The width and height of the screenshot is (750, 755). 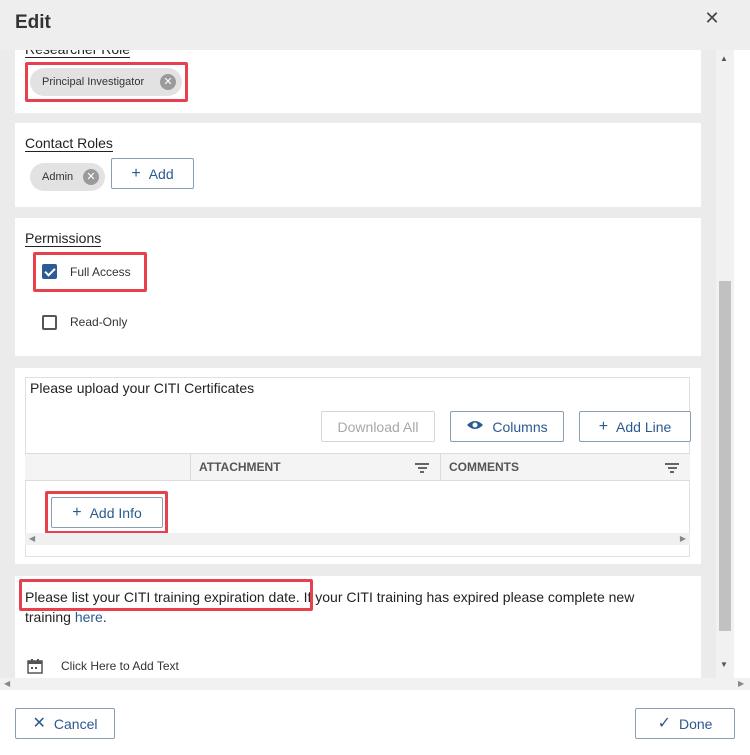 I want to click on add-text-field: Click Here to Add Text, so click(x=120, y=666).